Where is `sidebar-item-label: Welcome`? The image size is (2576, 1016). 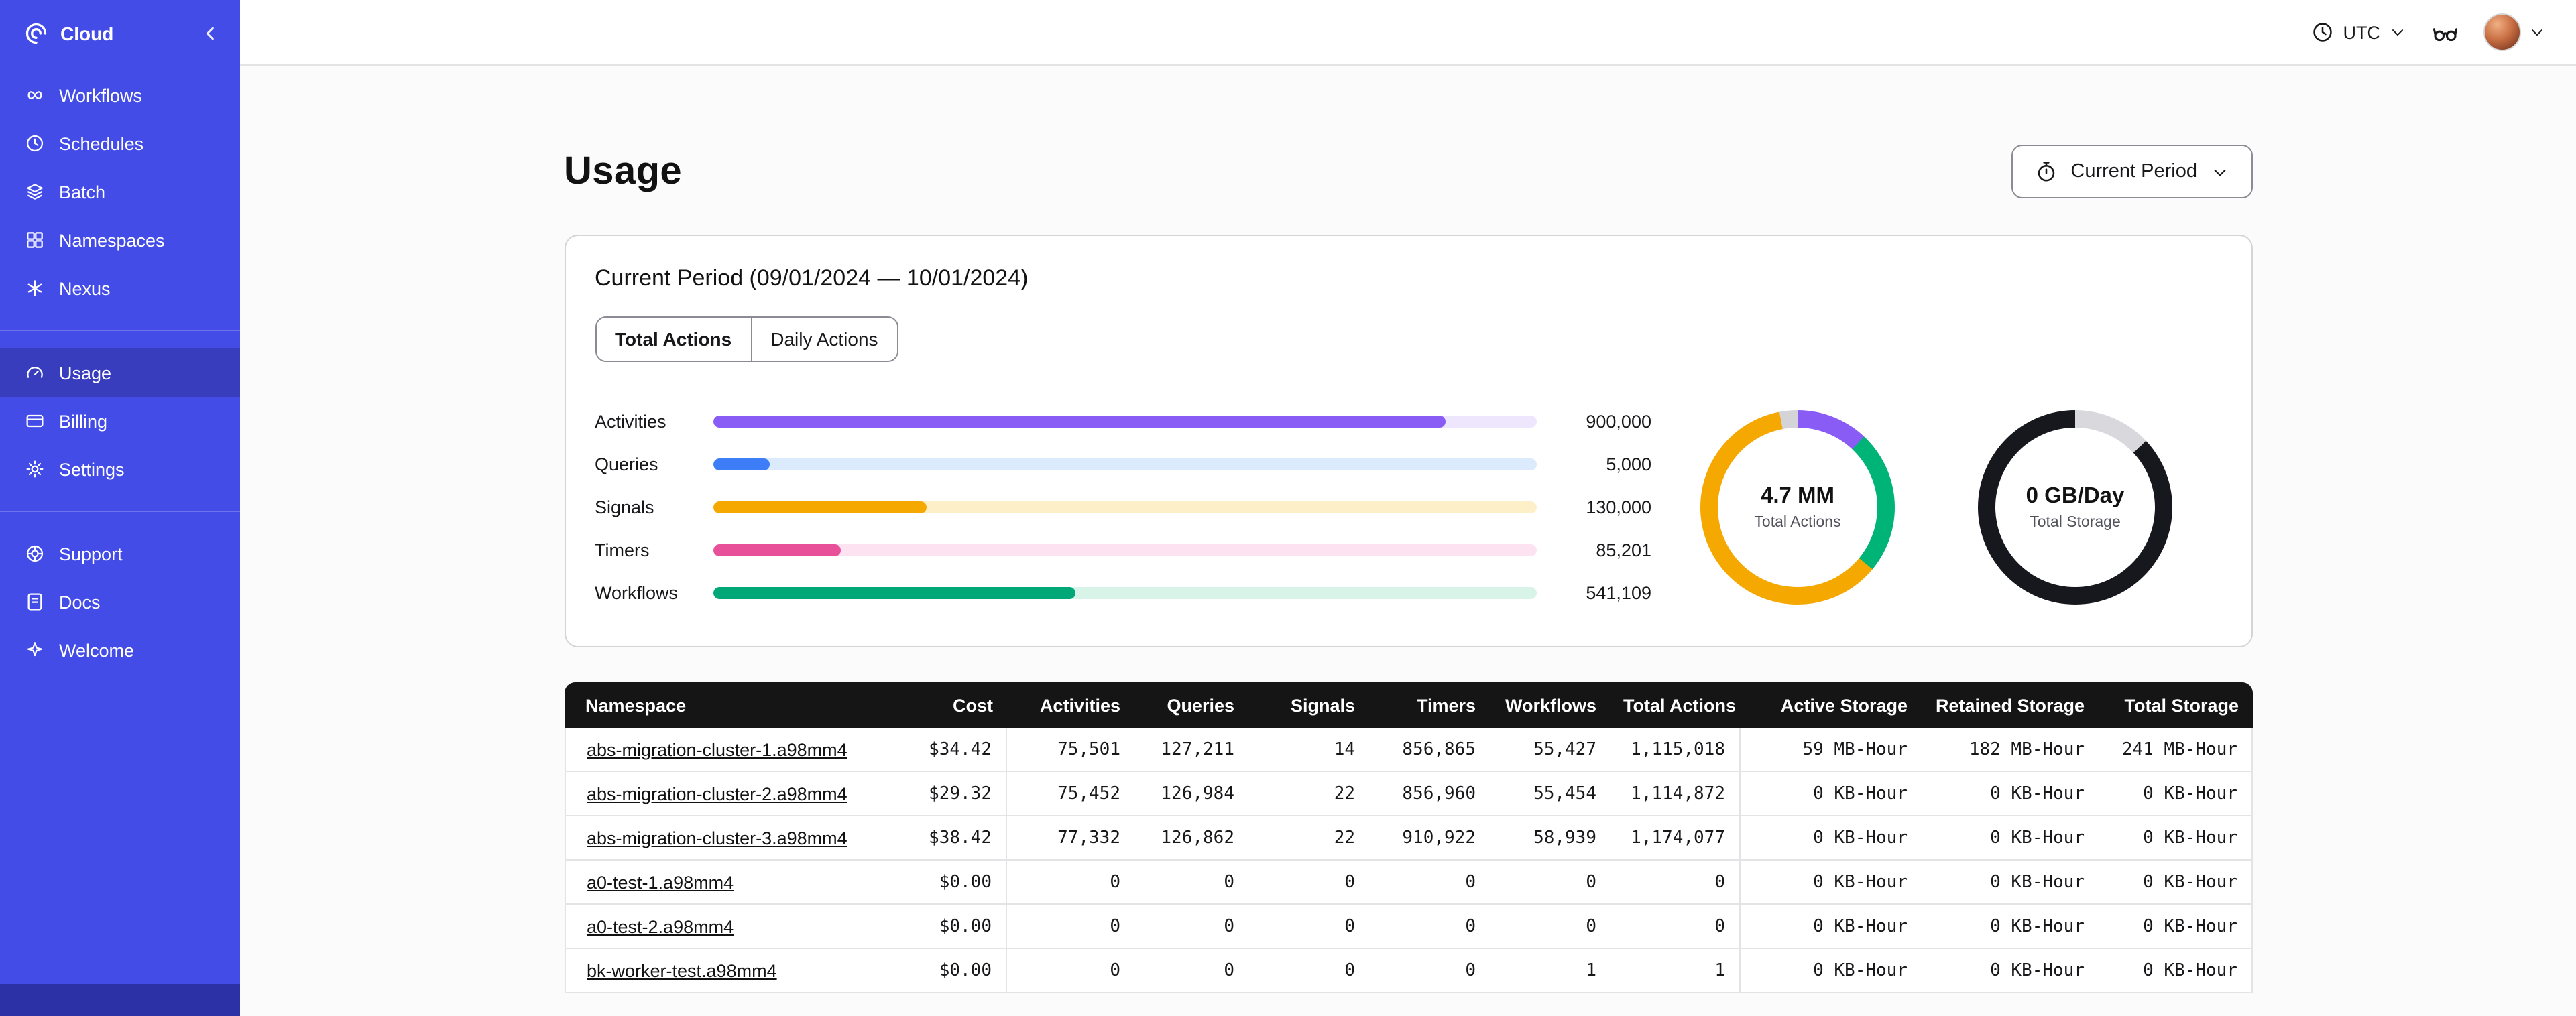 sidebar-item-label: Welcome is located at coordinates (97, 650).